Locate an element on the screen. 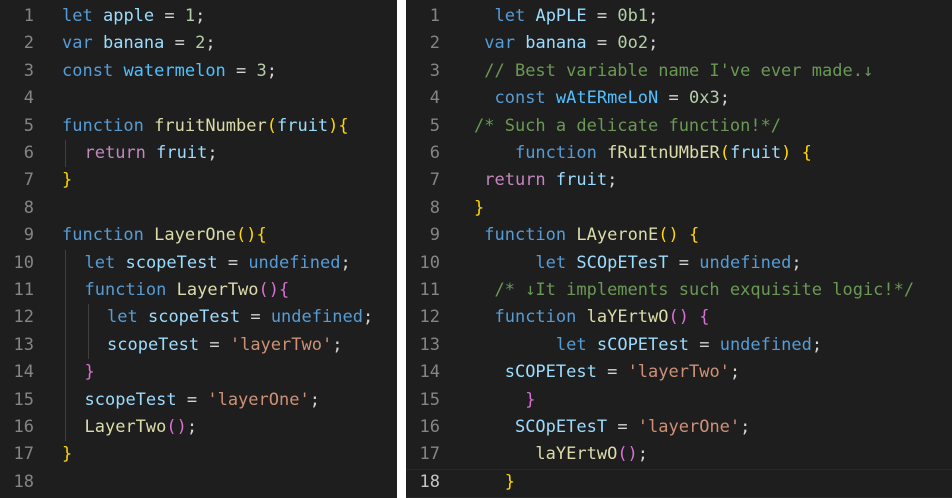 The height and width of the screenshot is (498, 952). code-token: var is located at coordinates (499, 43).